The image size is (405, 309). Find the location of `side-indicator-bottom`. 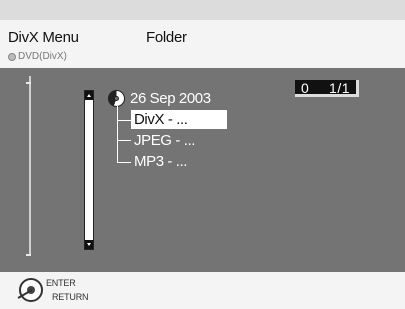

side-indicator-bottom is located at coordinates (28, 255).